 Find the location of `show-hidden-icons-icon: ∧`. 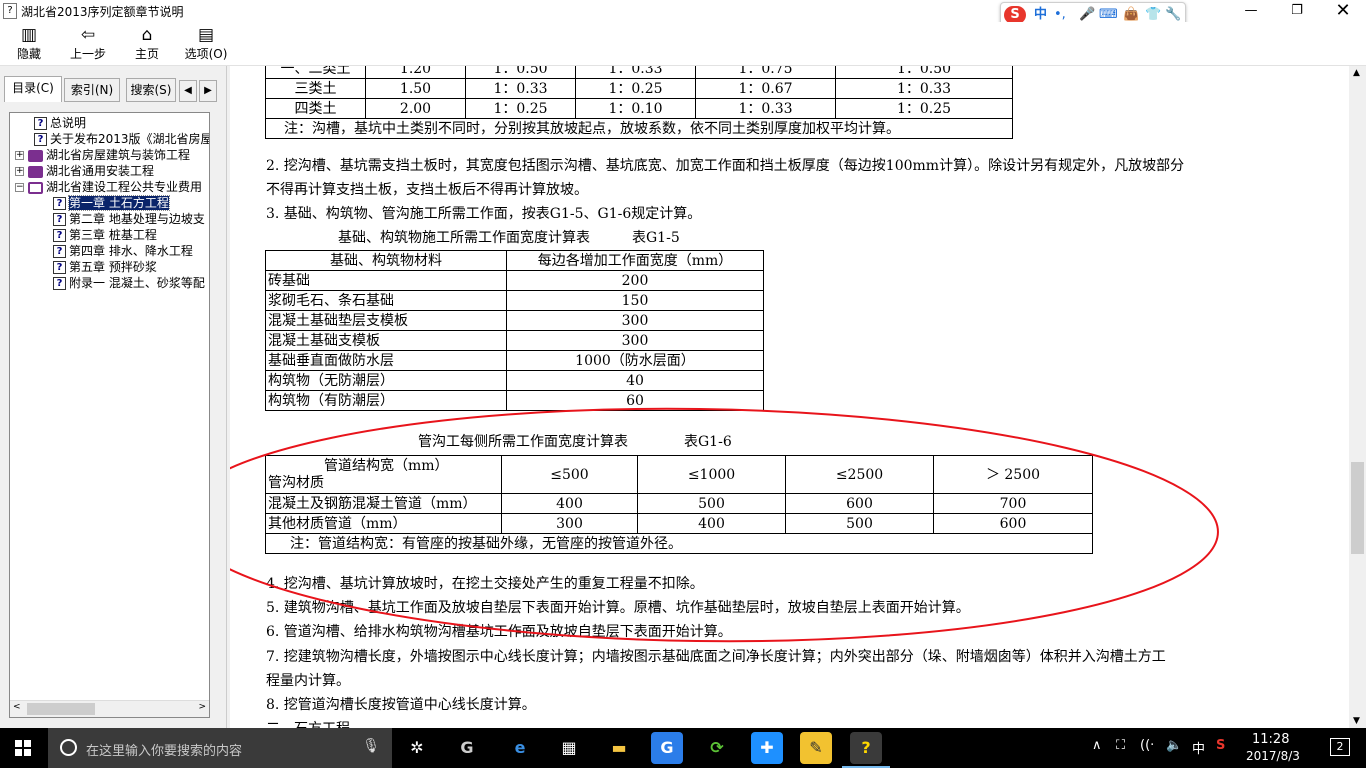

show-hidden-icons-icon: ∧ is located at coordinates (1097, 745).